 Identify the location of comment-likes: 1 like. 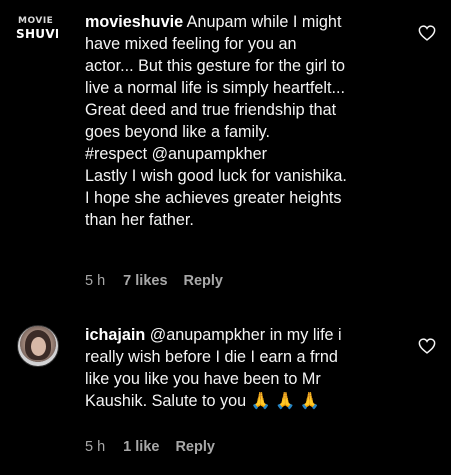
(141, 447).